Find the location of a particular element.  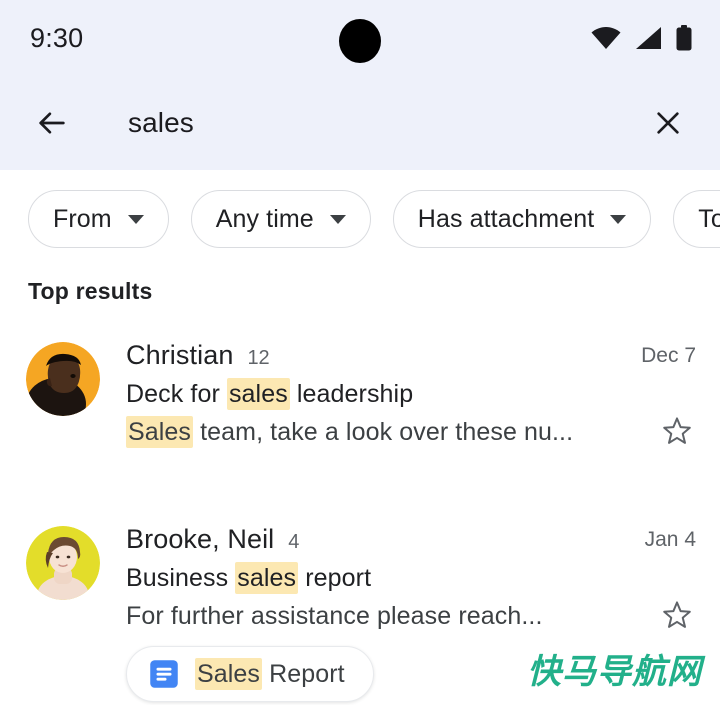

filter-chip-label: From is located at coordinates (82, 218).